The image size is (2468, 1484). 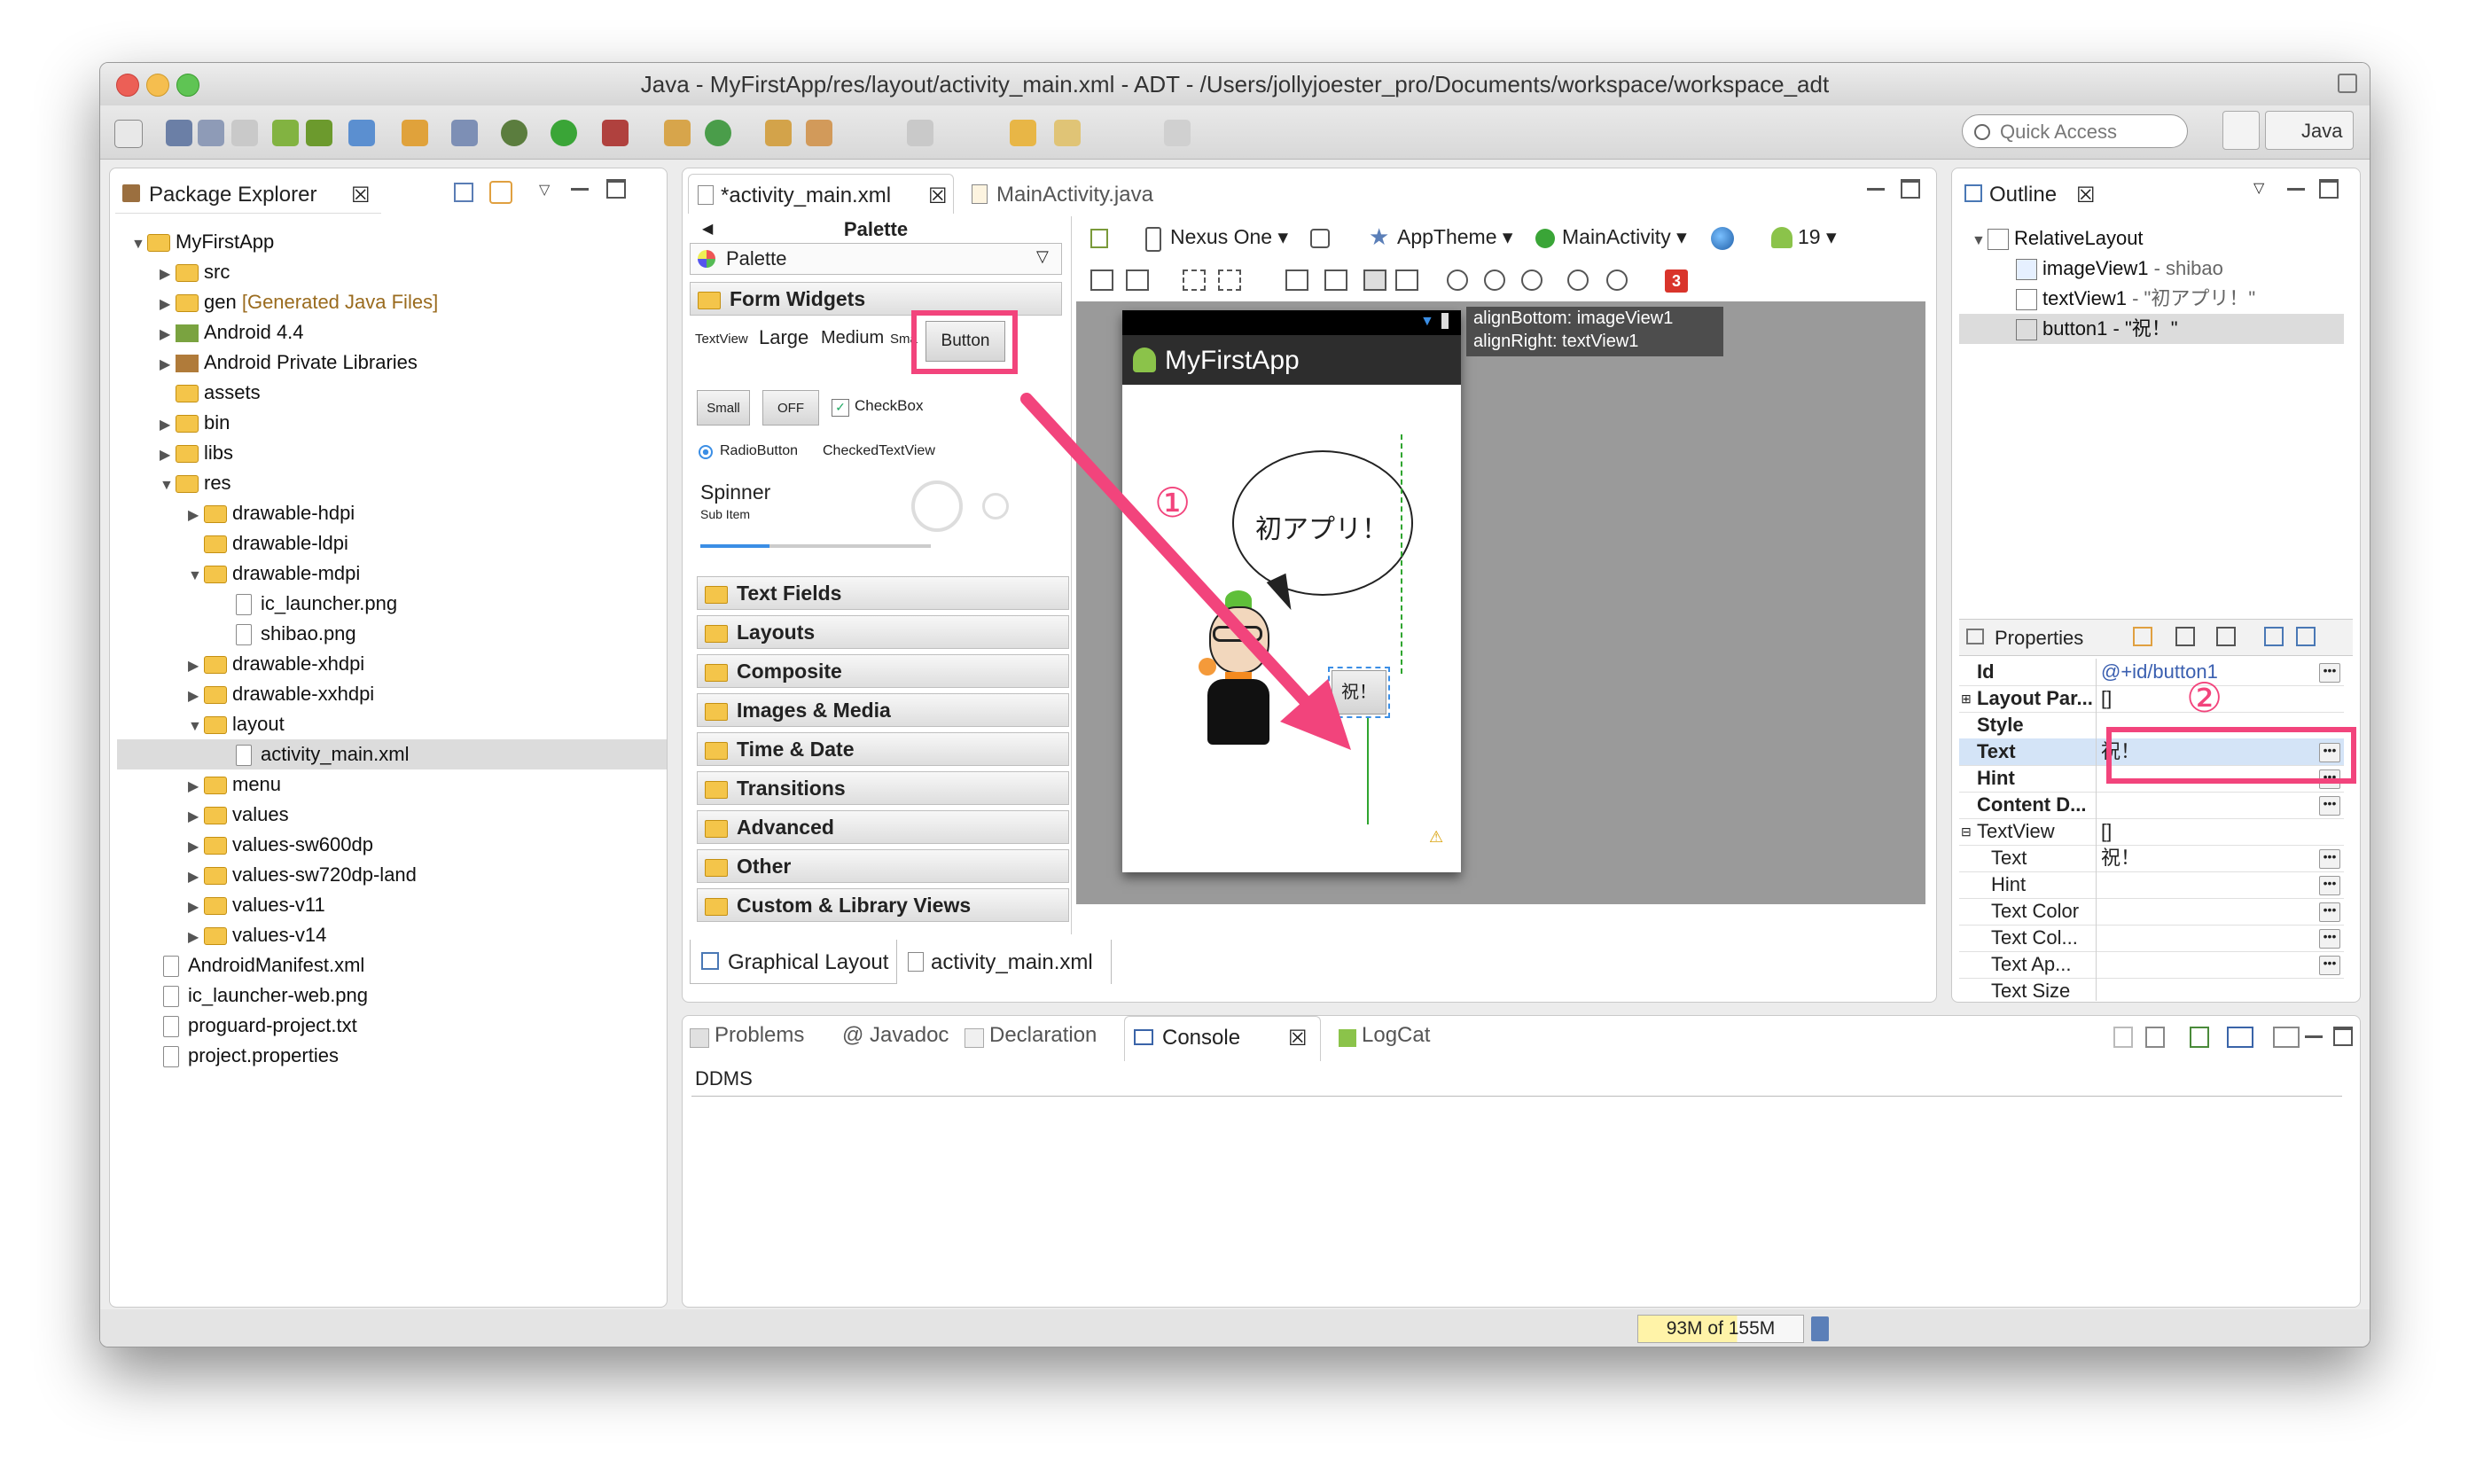 What do you see at coordinates (2204, 698) in the screenshot?
I see `annotation-circle-two: ②` at bounding box center [2204, 698].